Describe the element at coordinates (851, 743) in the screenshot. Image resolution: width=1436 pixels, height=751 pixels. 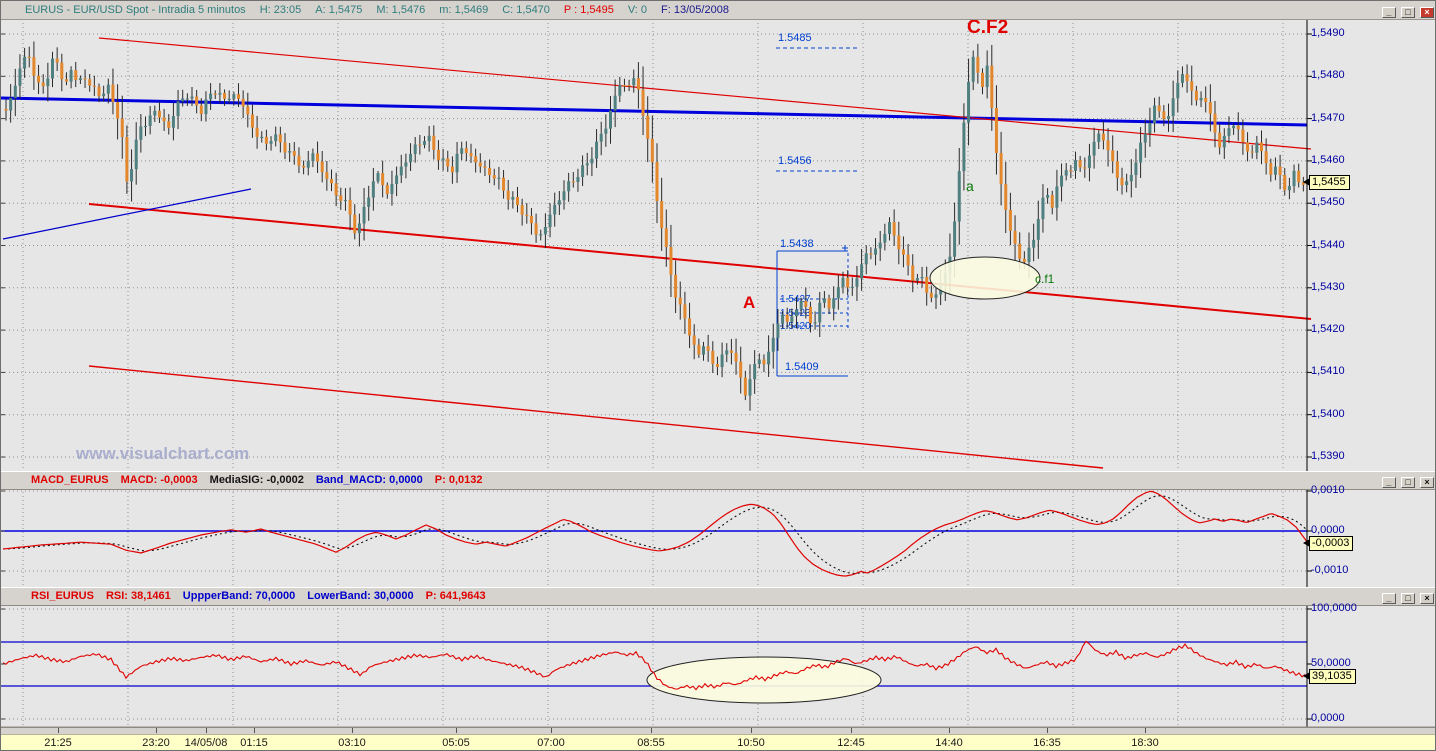
I see `time-axis-label: 12:45` at that location.